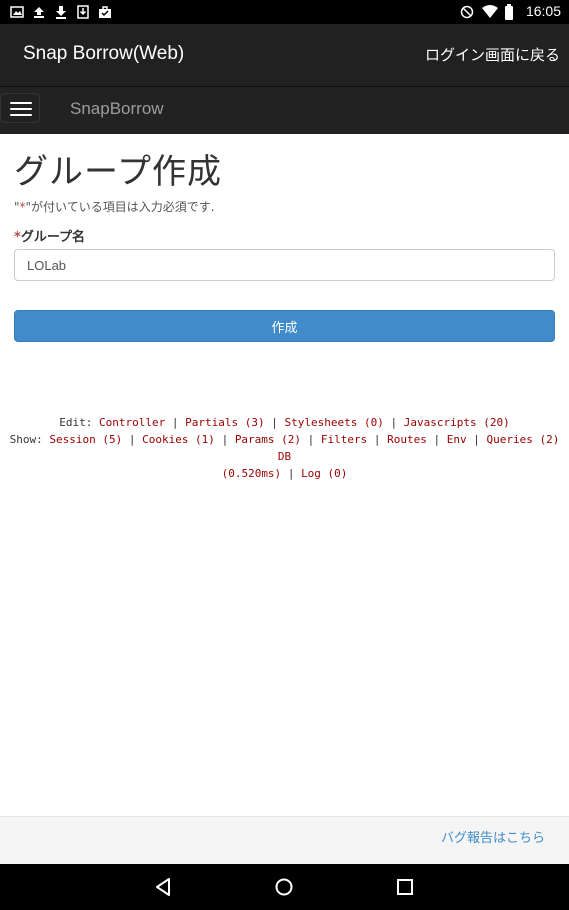 The width and height of the screenshot is (569, 910). Describe the element at coordinates (324, 473) in the screenshot. I see `debug-link-log: Log (0)` at that location.